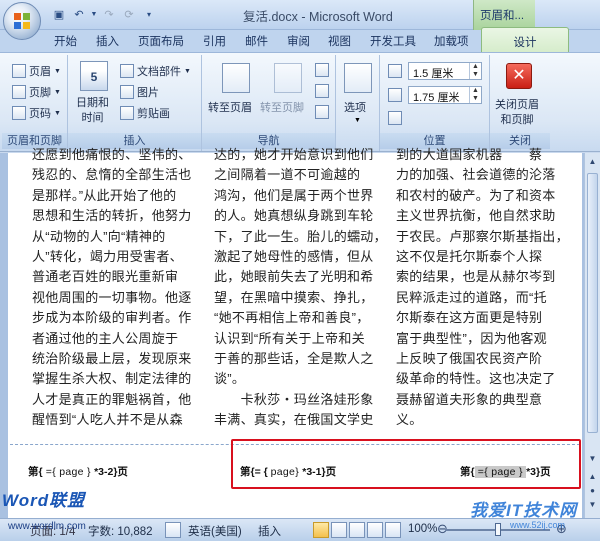 Image resolution: width=600 pixels, height=541 pixels. I want to click on scroll-down-icon: ▼, so click(592, 458).